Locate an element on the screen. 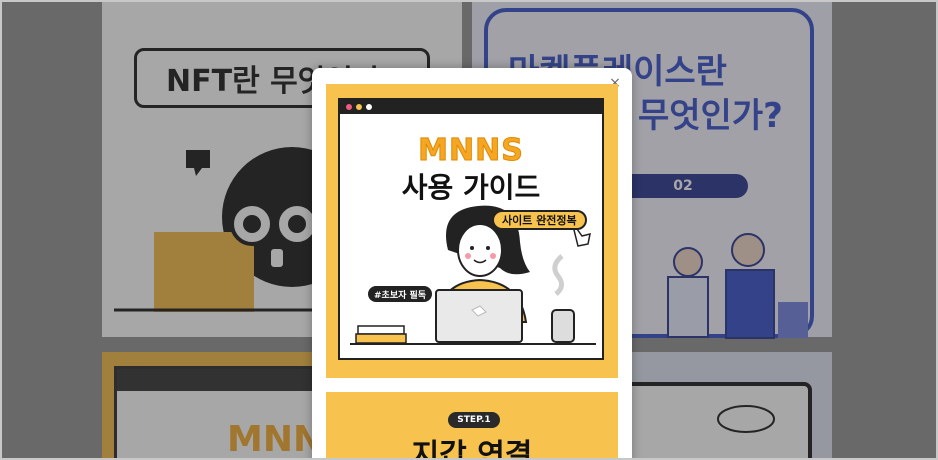 This screenshot has width=938, height=460. site-tag: 사이트 완전정복 is located at coordinates (539, 220).